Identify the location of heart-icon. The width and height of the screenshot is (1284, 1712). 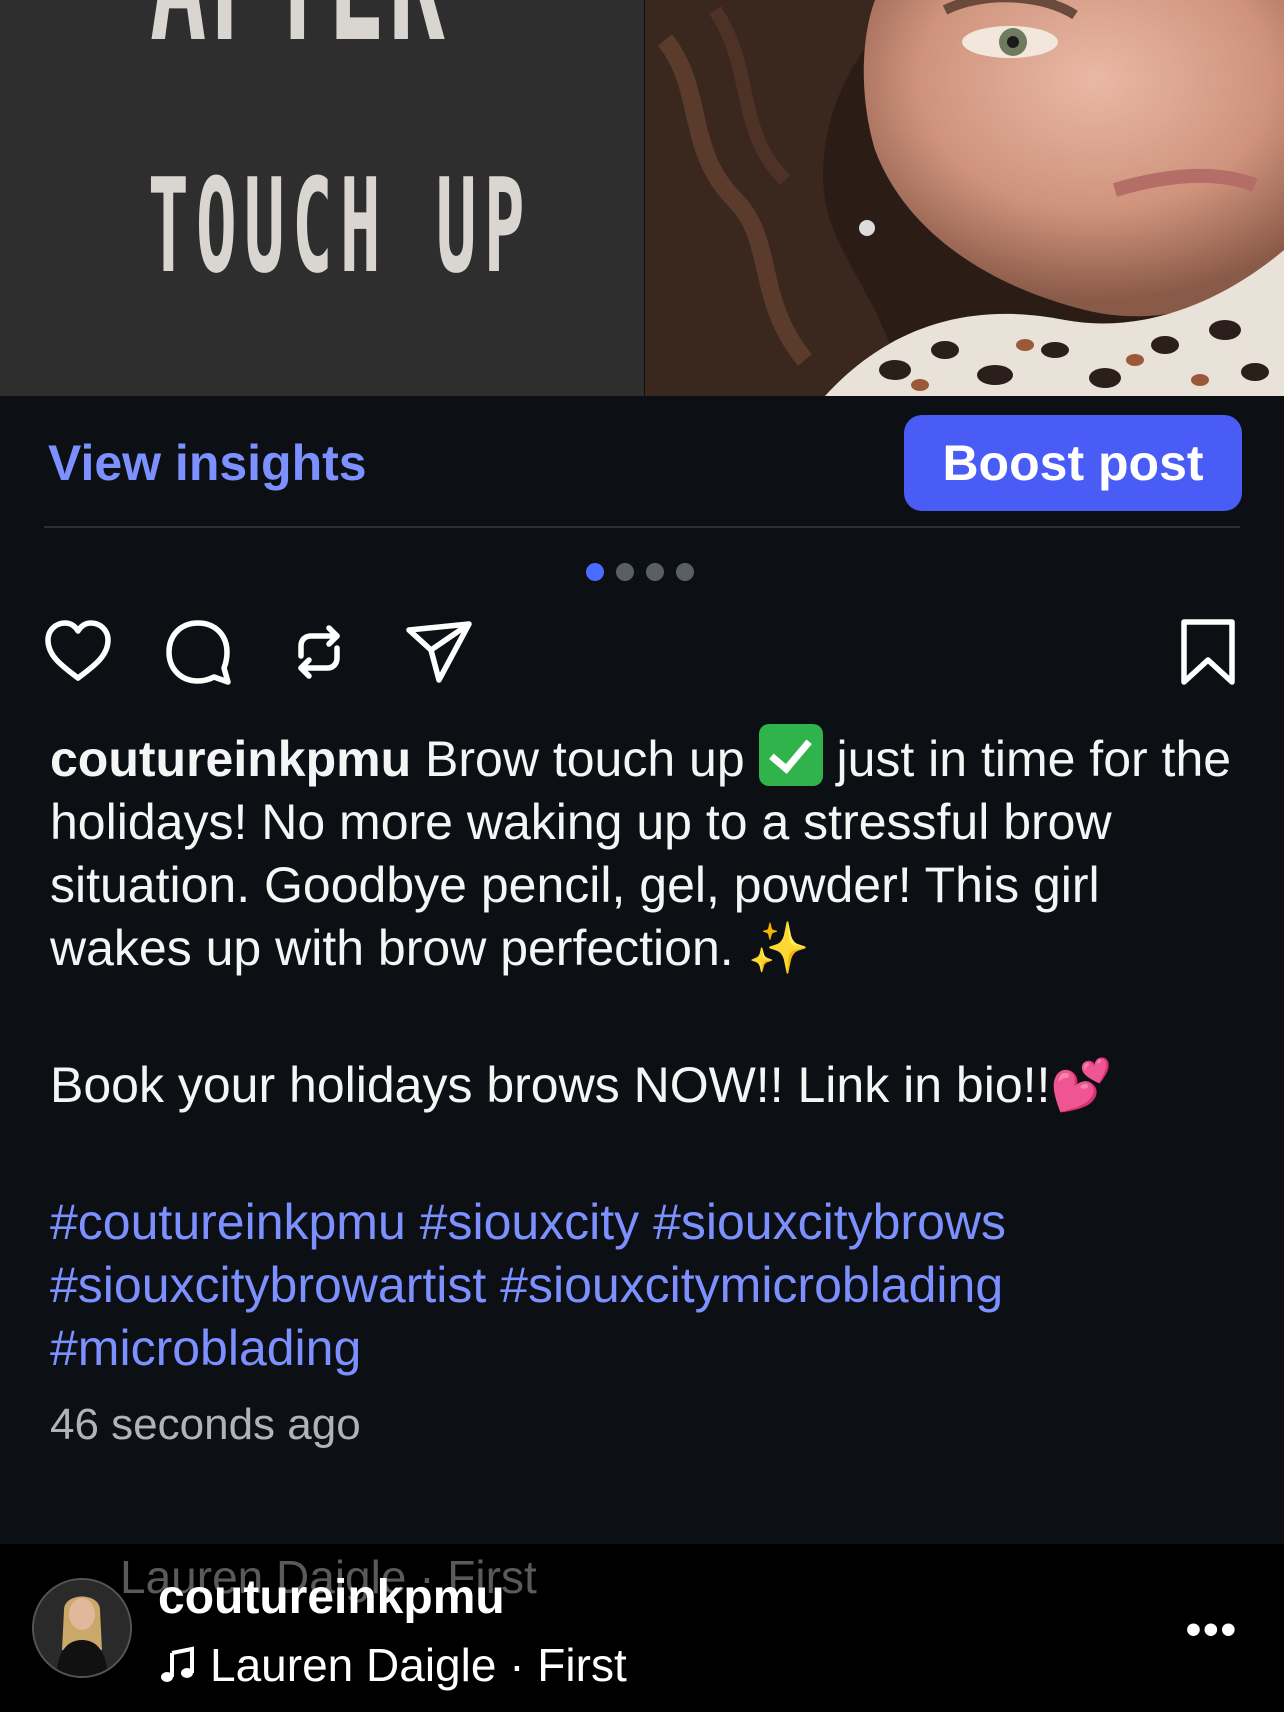
(78, 652).